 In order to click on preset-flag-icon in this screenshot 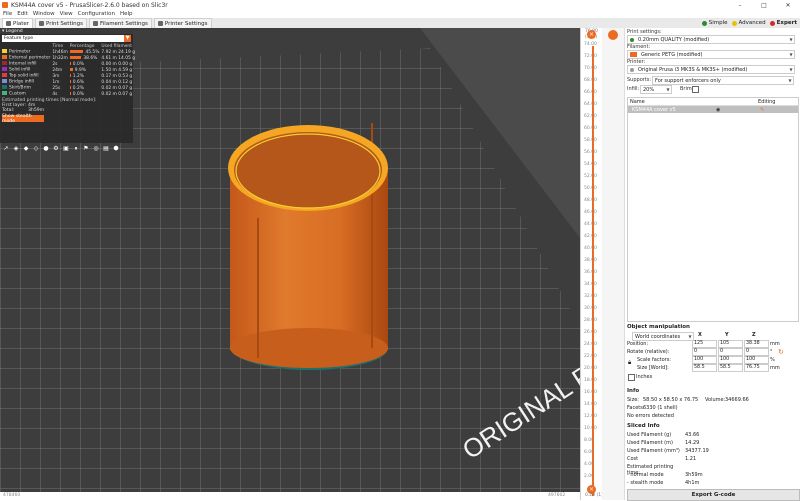, I will do `click(632, 39)`.